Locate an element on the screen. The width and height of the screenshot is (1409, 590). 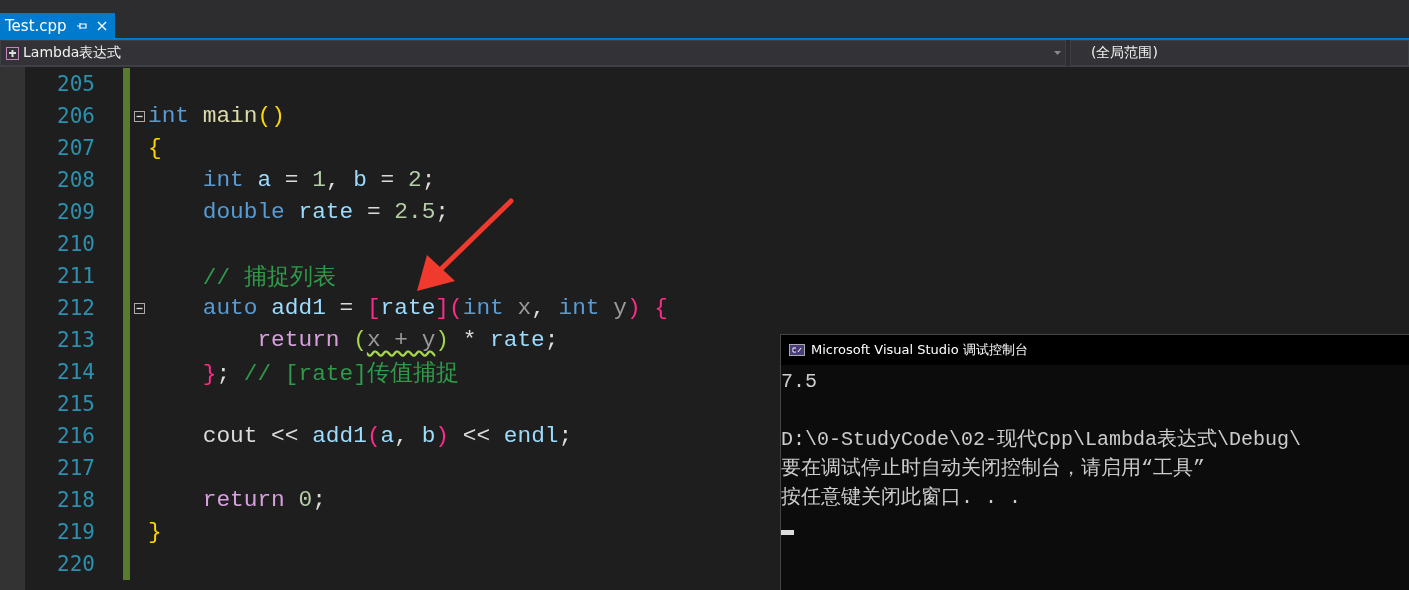
line-number: 209 is located at coordinates (75, 212).